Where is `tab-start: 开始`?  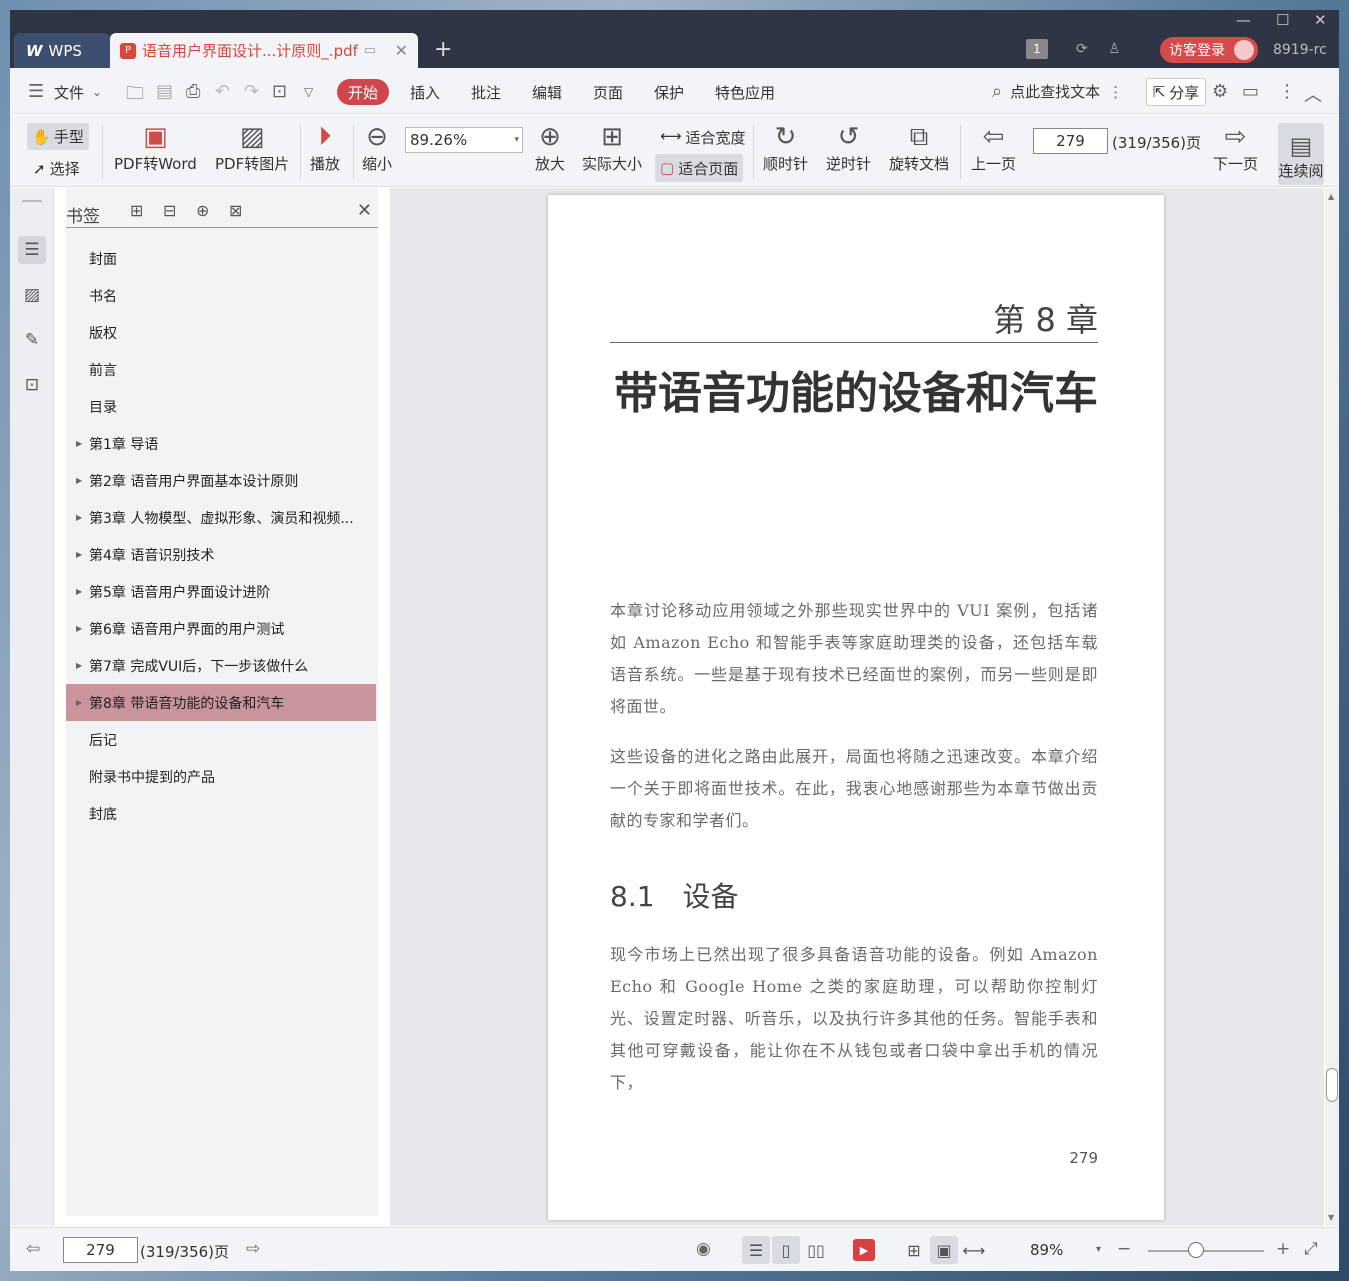
tab-start: 开始 is located at coordinates (363, 92).